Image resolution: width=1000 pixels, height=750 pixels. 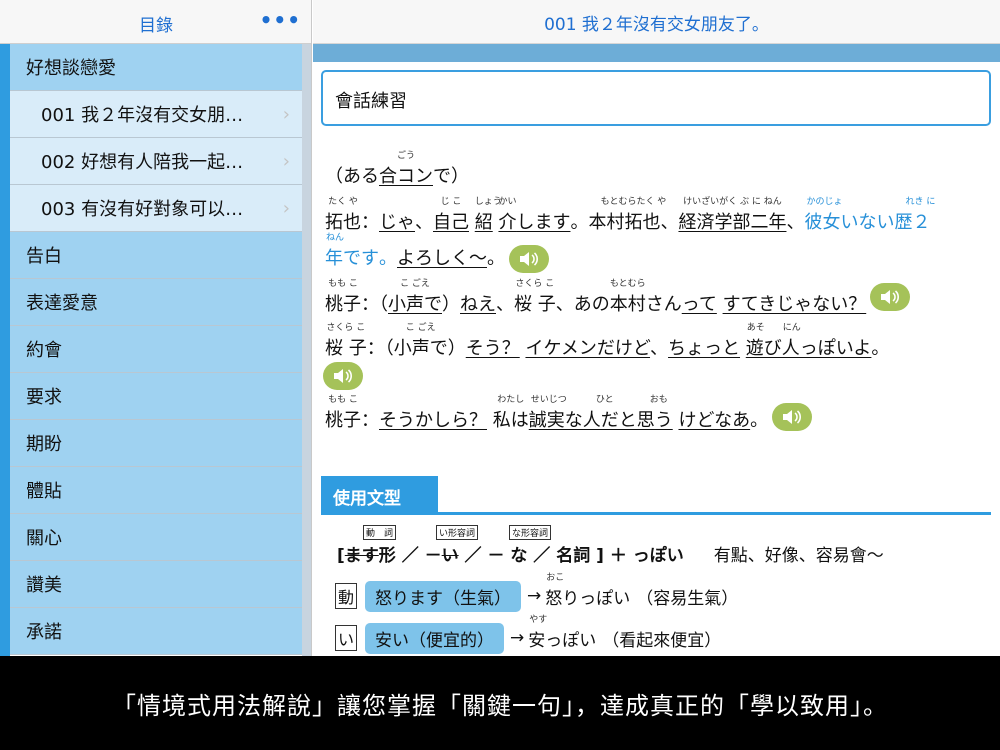 I want to click on more-icon: •••, so click(x=280, y=20).